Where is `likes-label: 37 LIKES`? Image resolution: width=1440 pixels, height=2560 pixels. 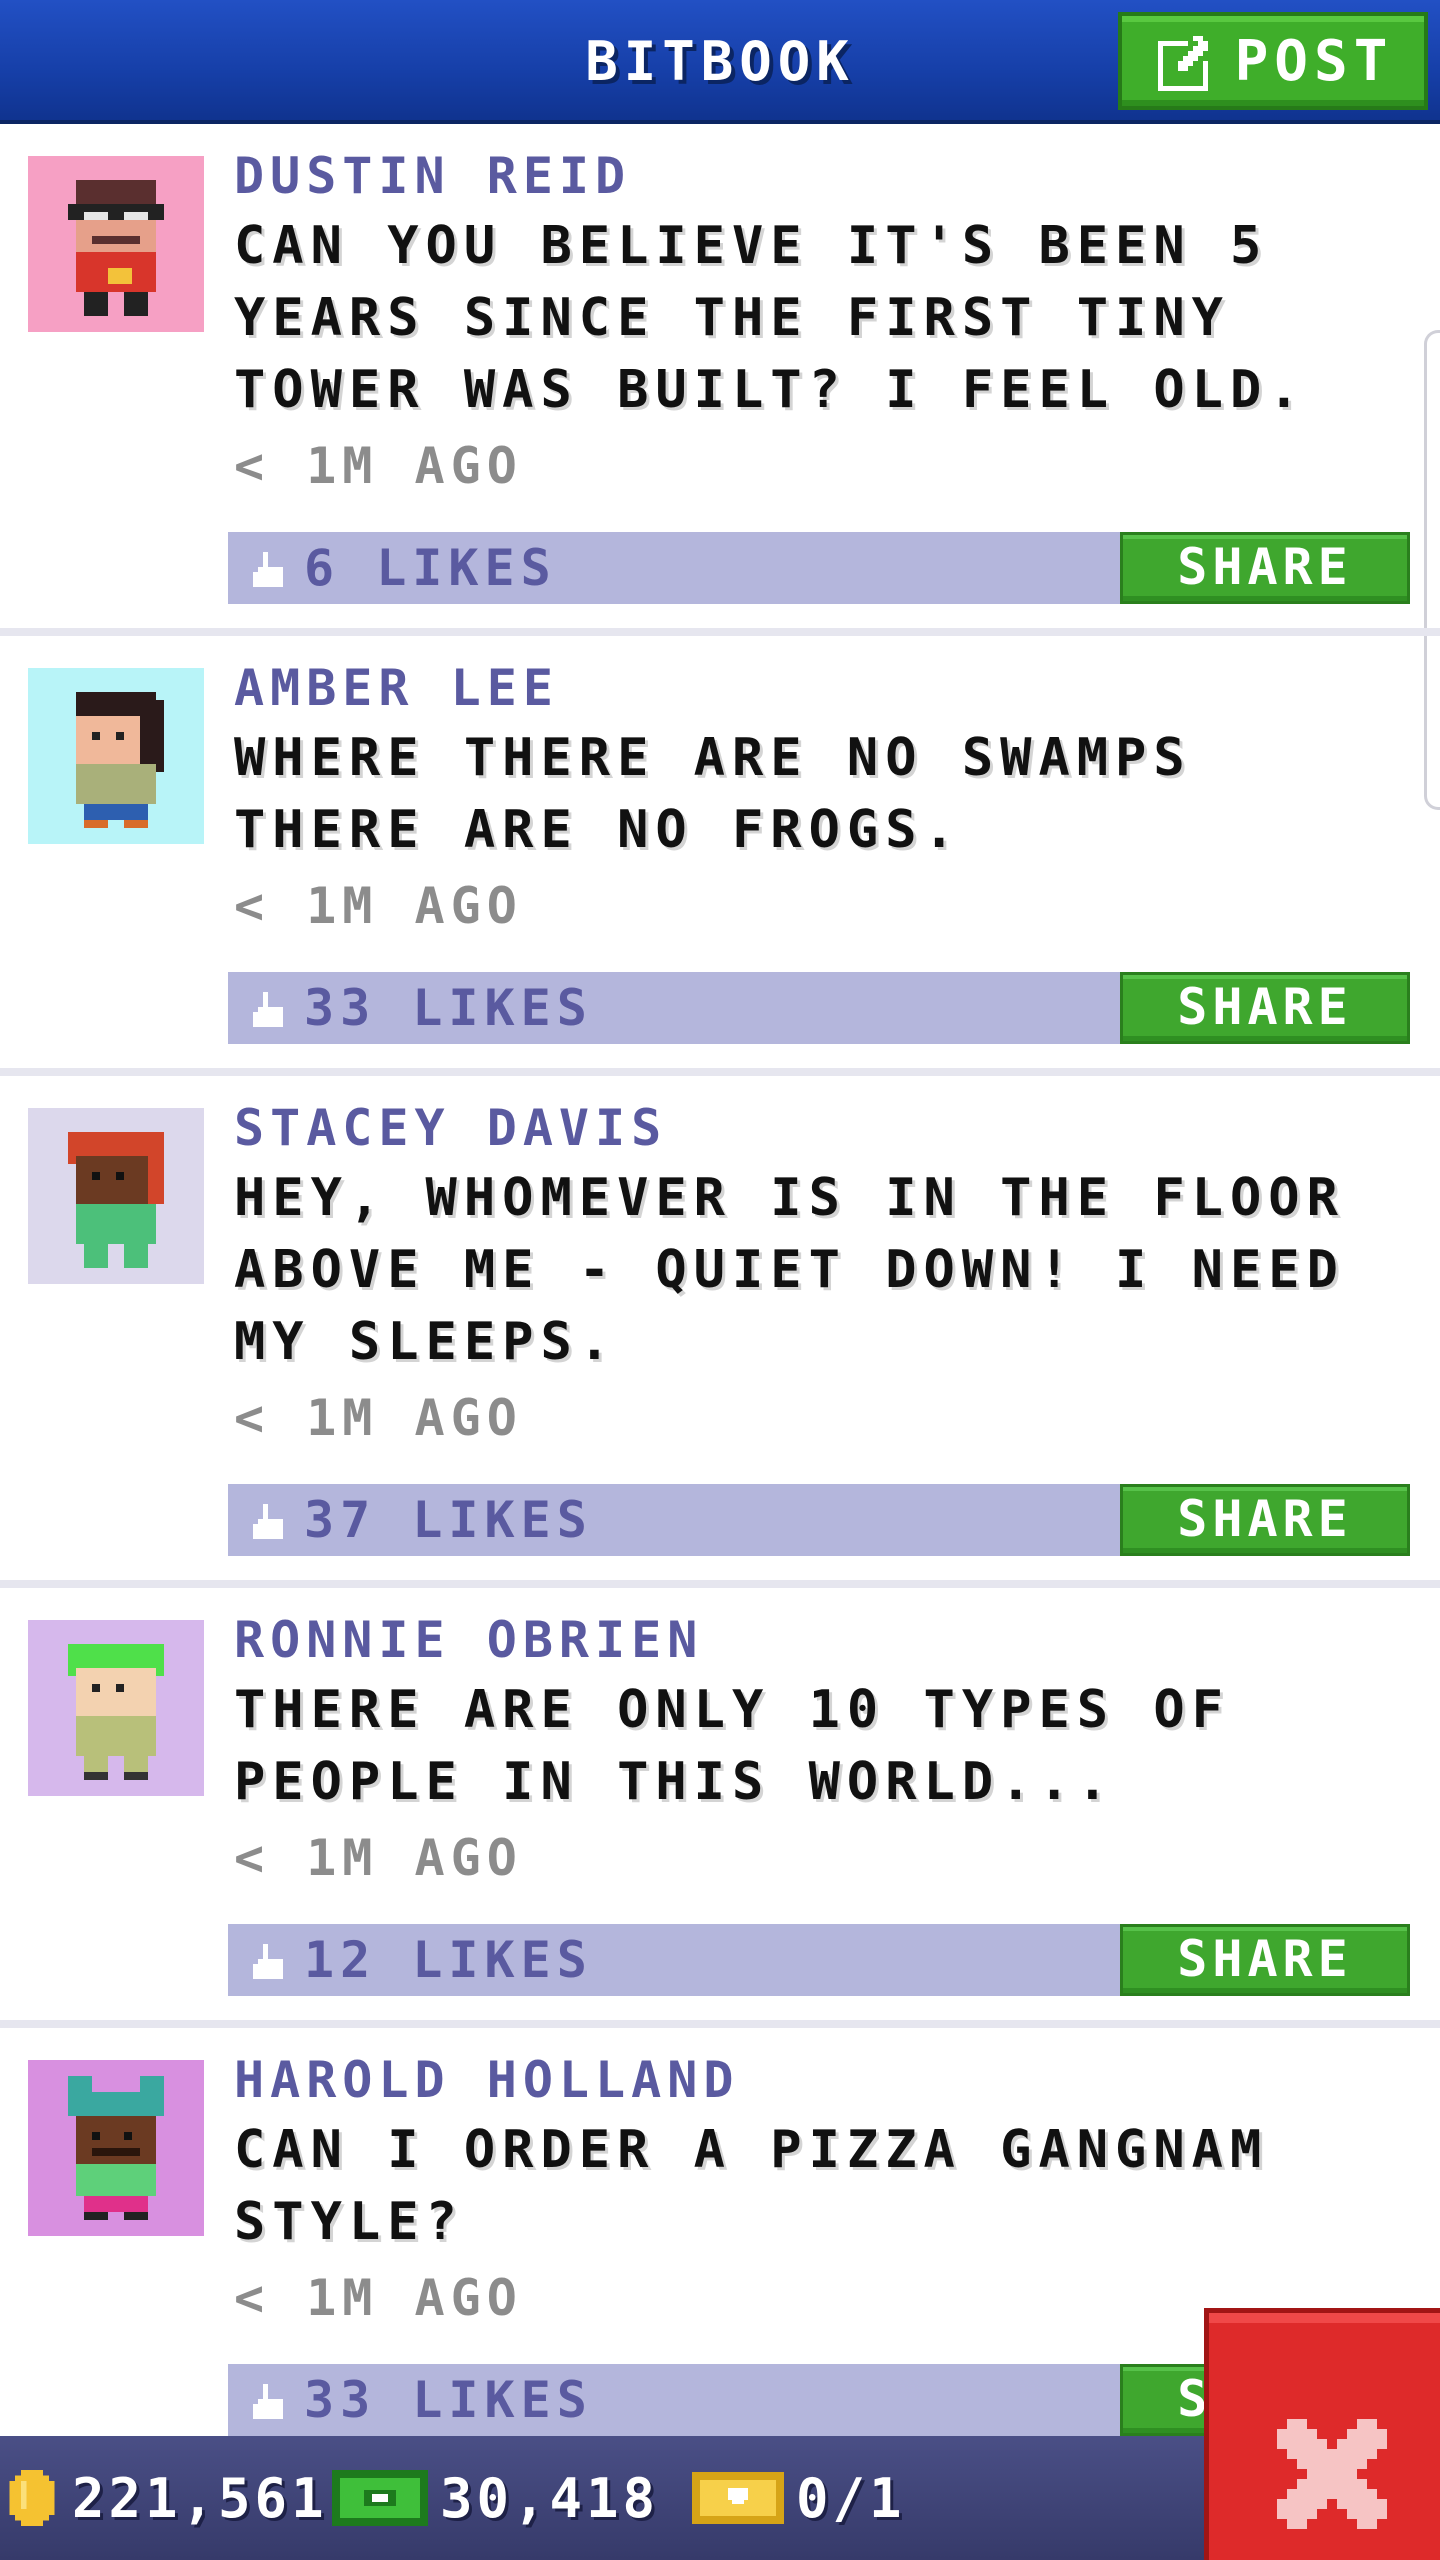
likes-label: 37 LIKES is located at coordinates (448, 1520).